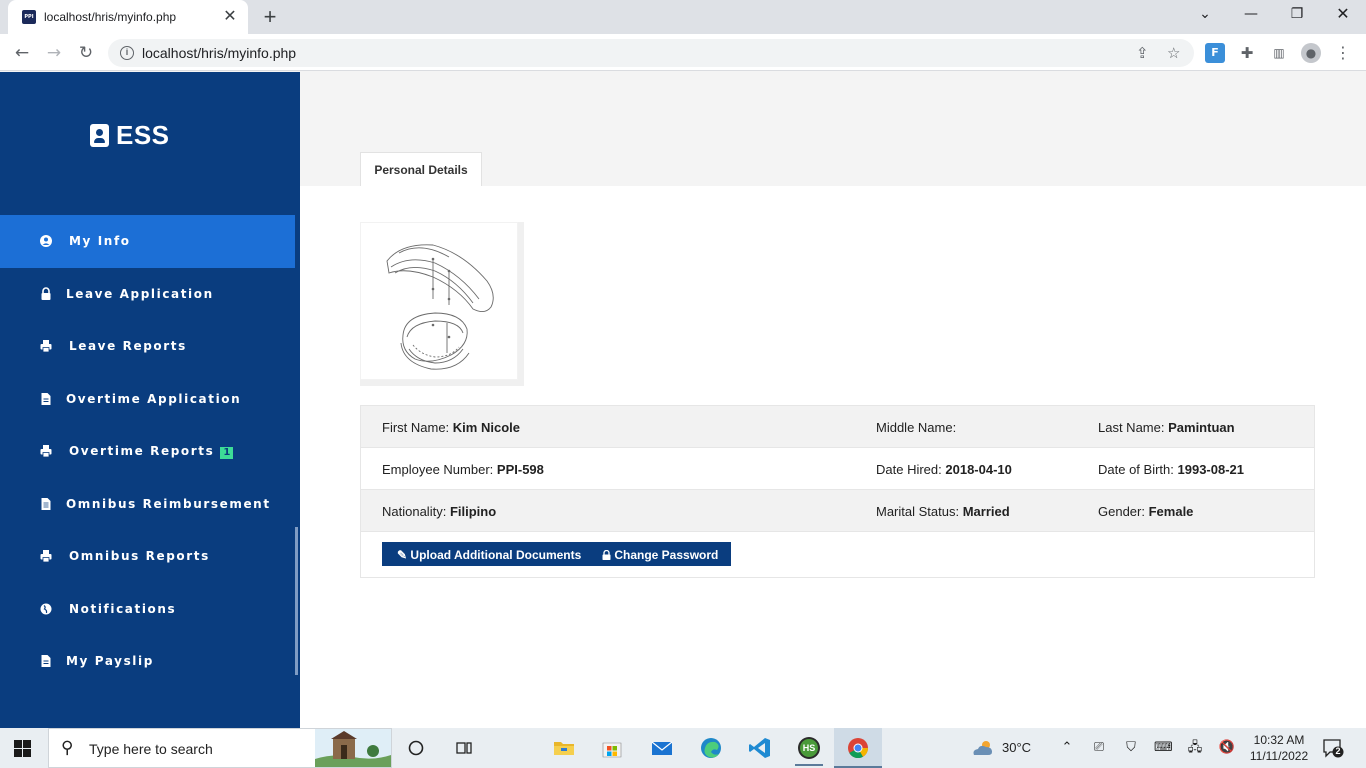 This screenshot has height=768, width=1366. What do you see at coordinates (421, 169) in the screenshot?
I see `tab-personal-details: Personal Details` at bounding box center [421, 169].